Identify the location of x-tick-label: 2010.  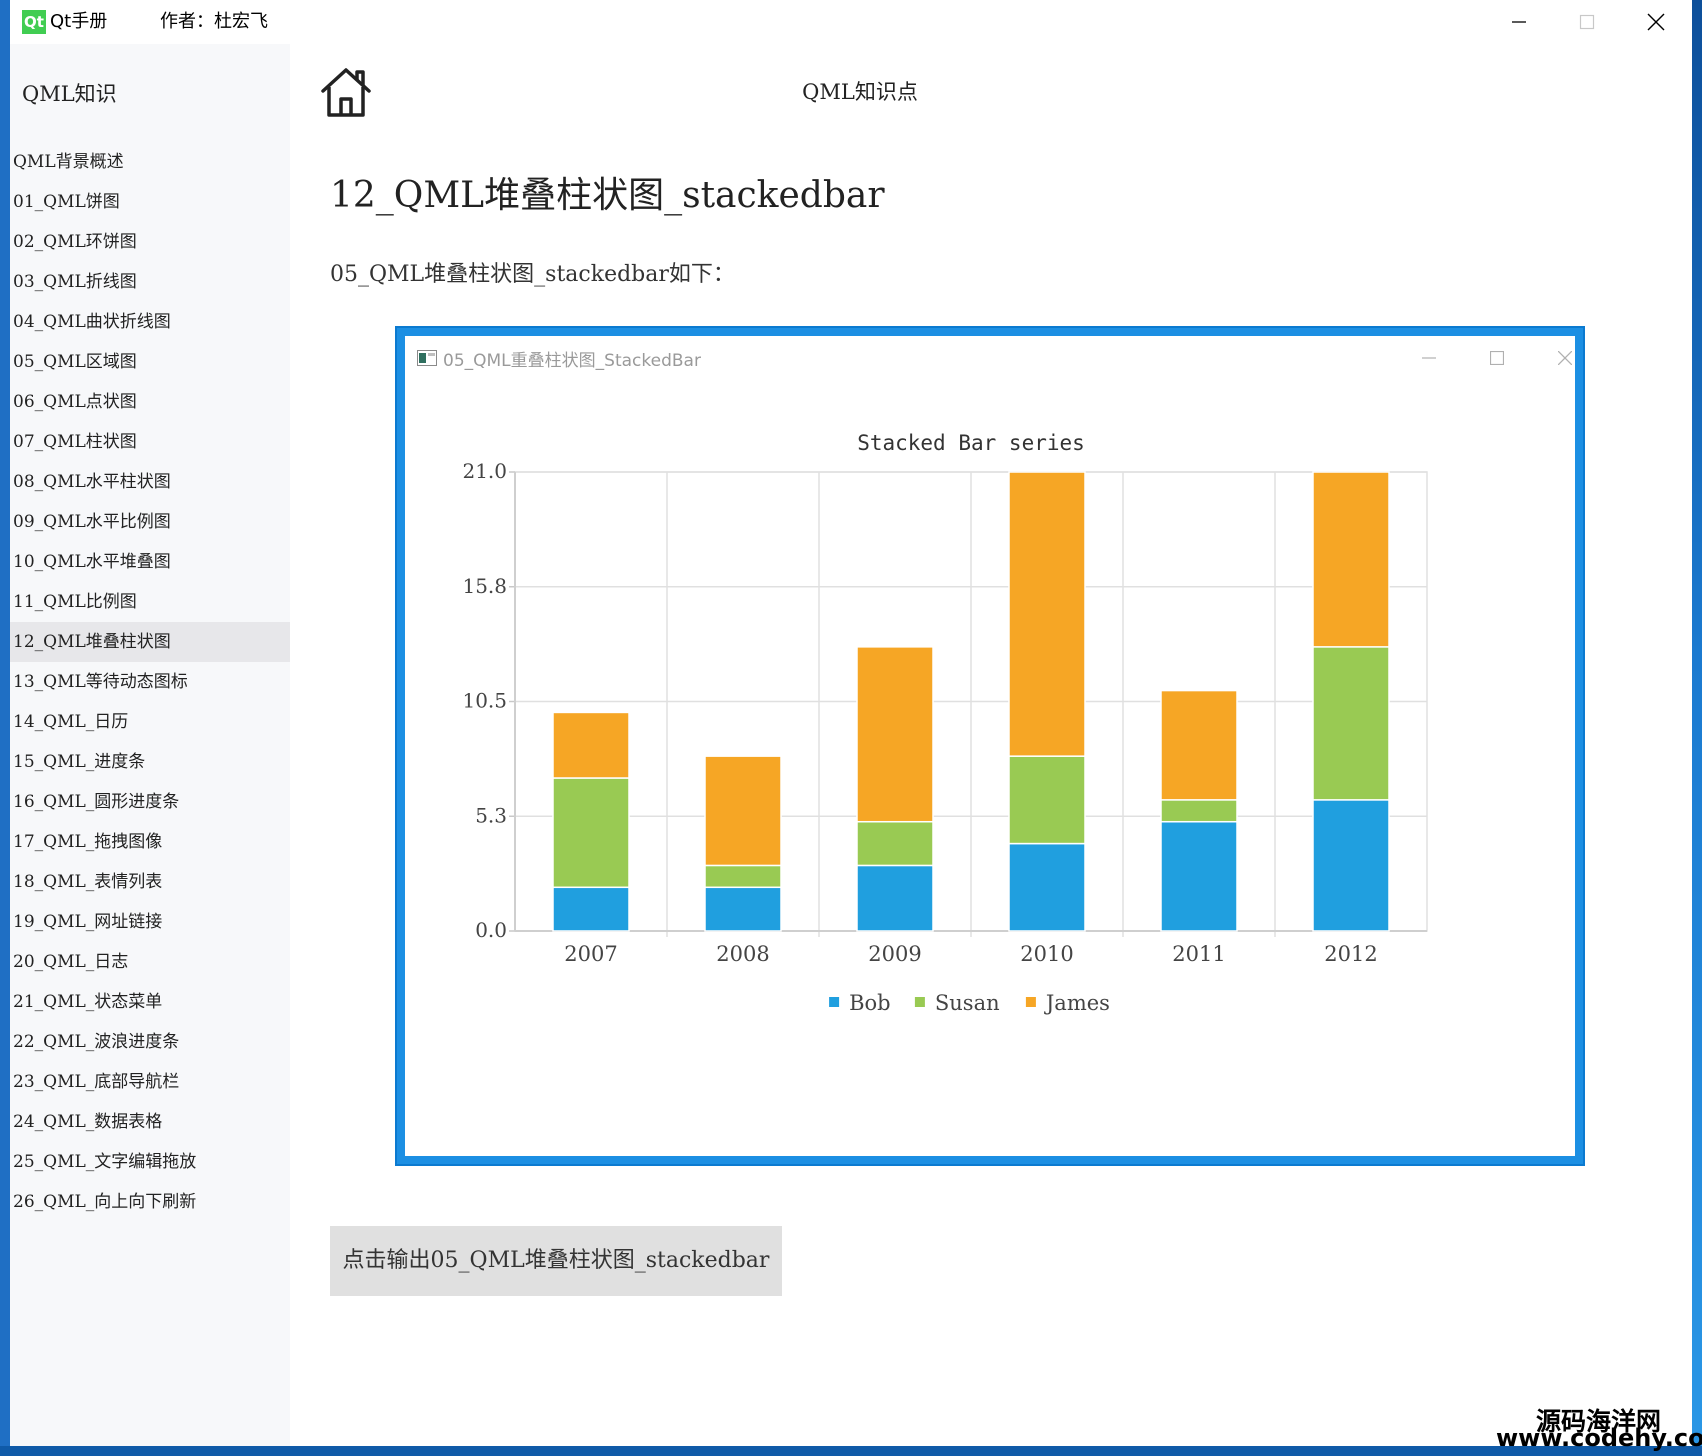
(1046, 954).